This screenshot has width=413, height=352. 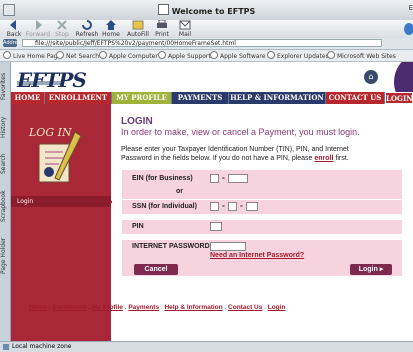 What do you see at coordinates (408, 29) in the screenshot?
I see `browser-logo-icon` at bounding box center [408, 29].